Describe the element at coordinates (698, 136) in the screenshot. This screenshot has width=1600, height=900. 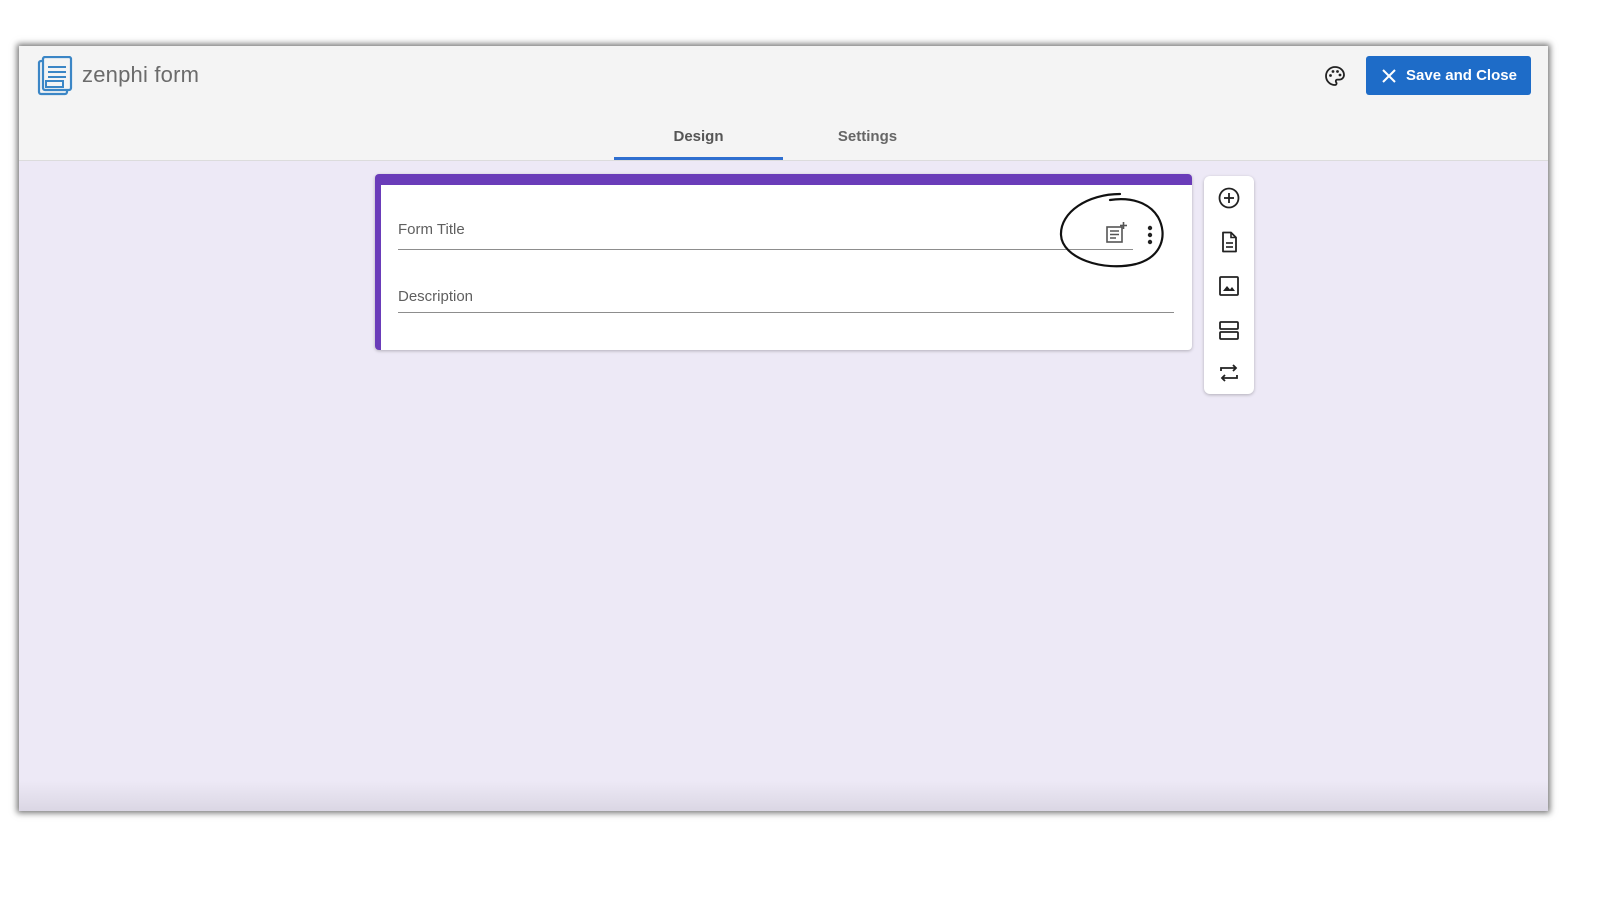
I see `tab-design: Design` at that location.